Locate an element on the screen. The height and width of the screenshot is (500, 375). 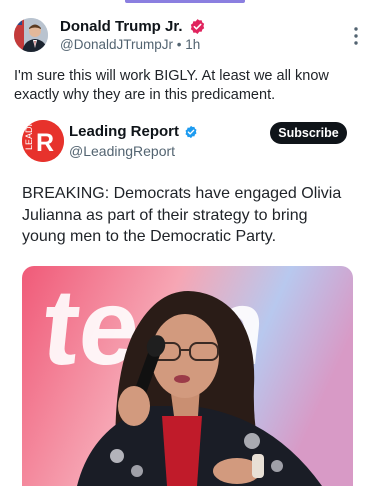
post-header: Donald Trump Jr. @DonaldJTrumpJr • 1h is located at coordinates (187, 36).